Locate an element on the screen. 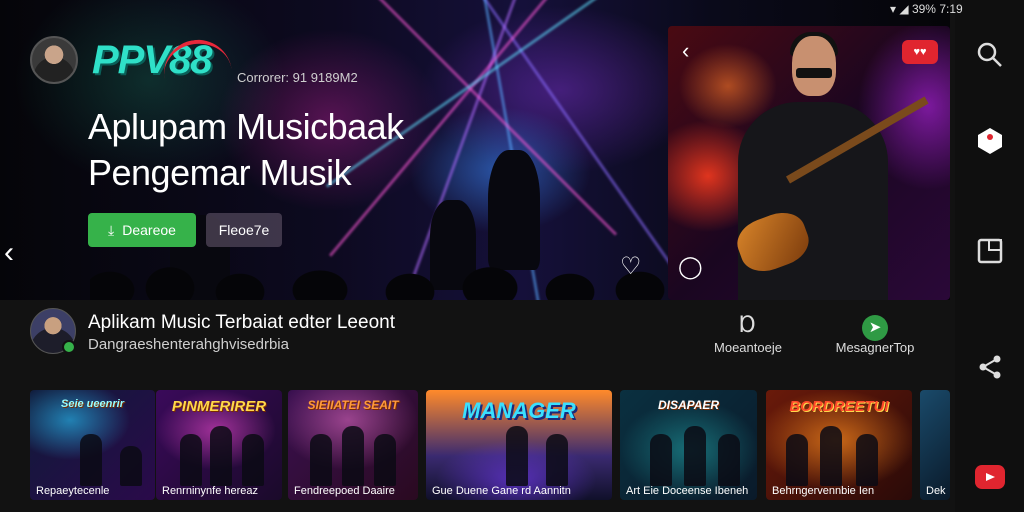 The height and width of the screenshot is (512, 1024). thumbnail-card: BORDREETUI Behrngervennbie Ien is located at coordinates (839, 445).